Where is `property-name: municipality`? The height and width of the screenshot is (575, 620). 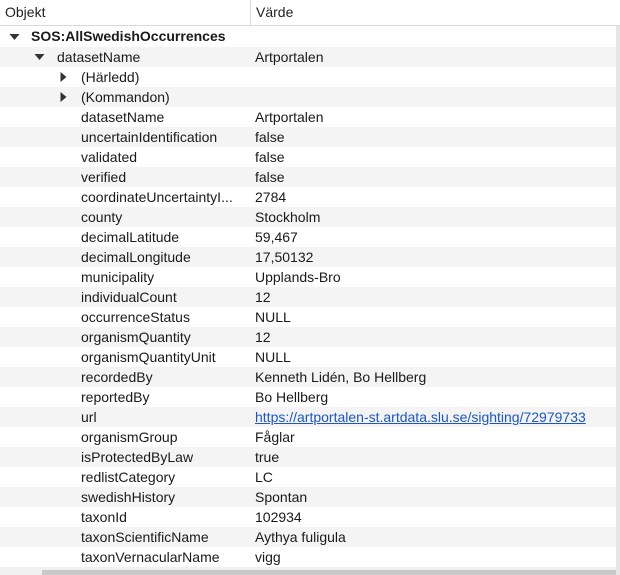 property-name: municipality is located at coordinates (118, 277).